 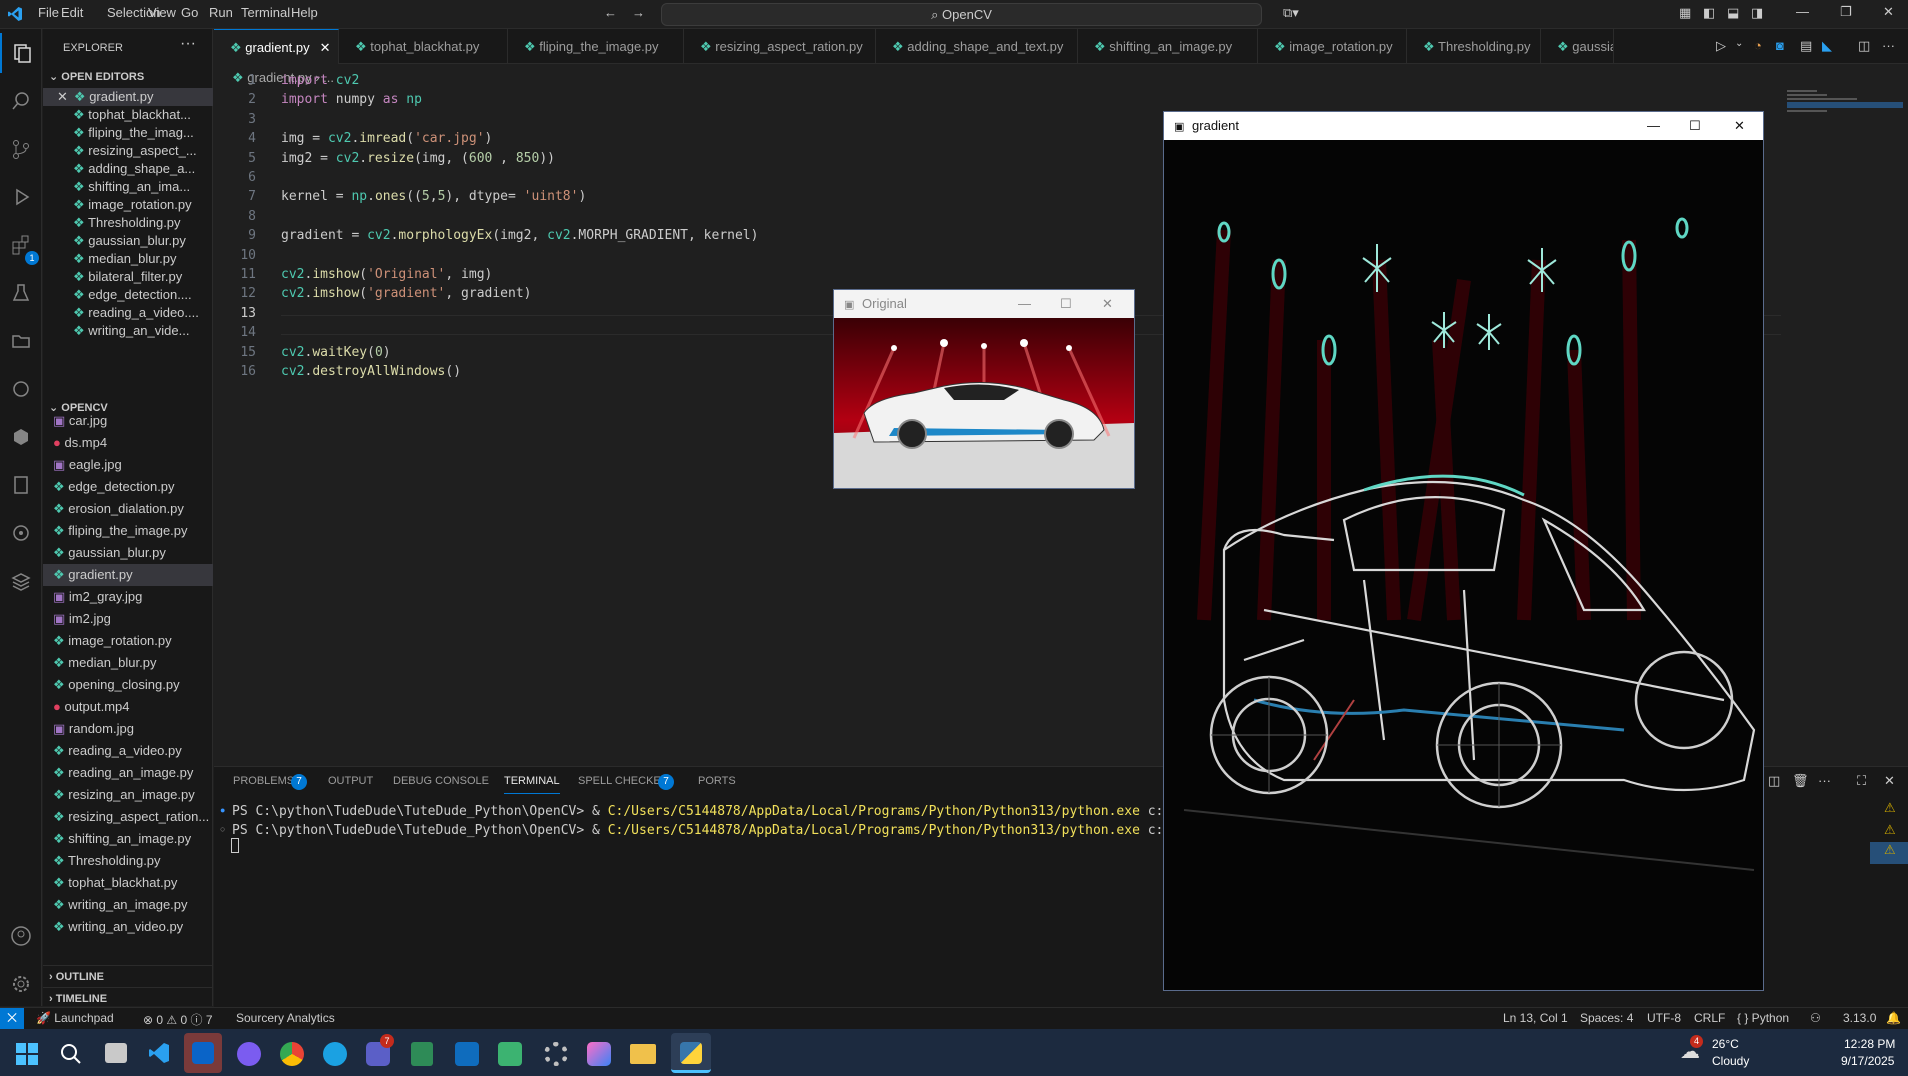 What do you see at coordinates (643, 1054) in the screenshot?
I see `file-explorer-taskbar-icon` at bounding box center [643, 1054].